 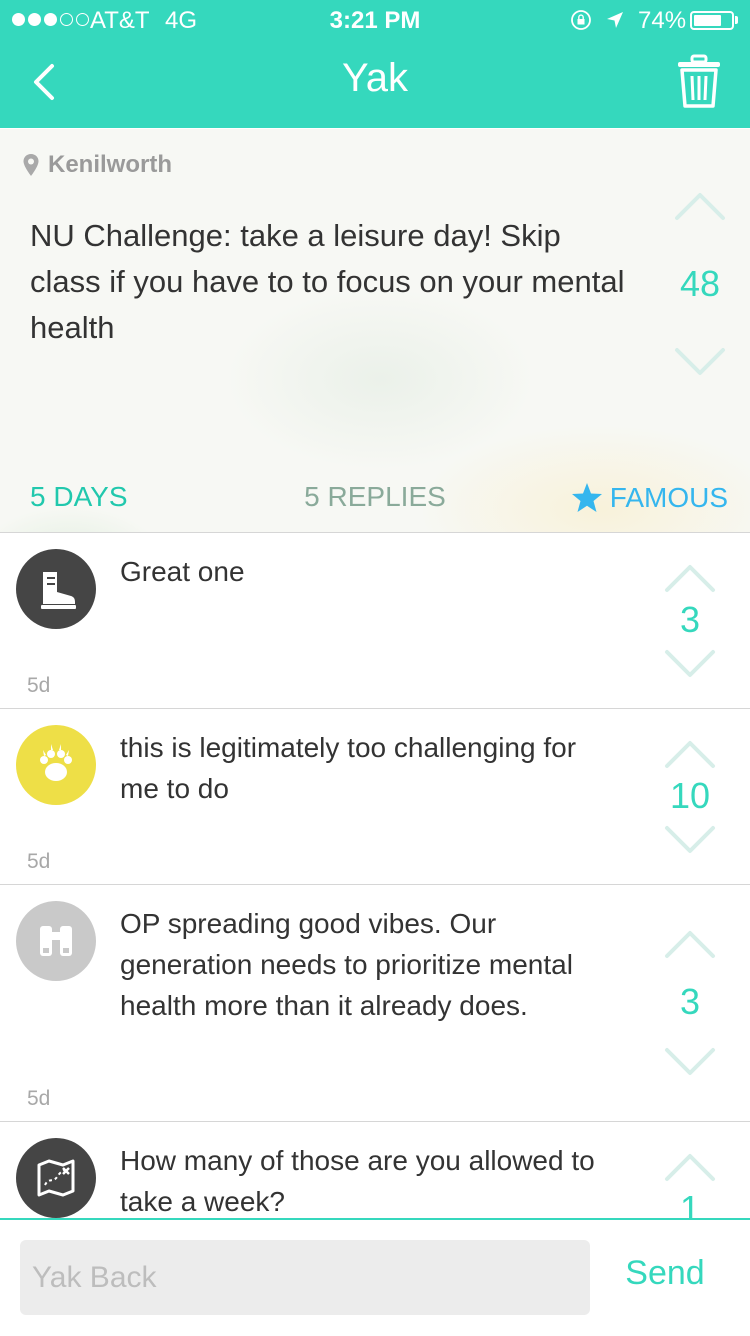 I want to click on rotation-lock-icon, so click(x=581, y=20).